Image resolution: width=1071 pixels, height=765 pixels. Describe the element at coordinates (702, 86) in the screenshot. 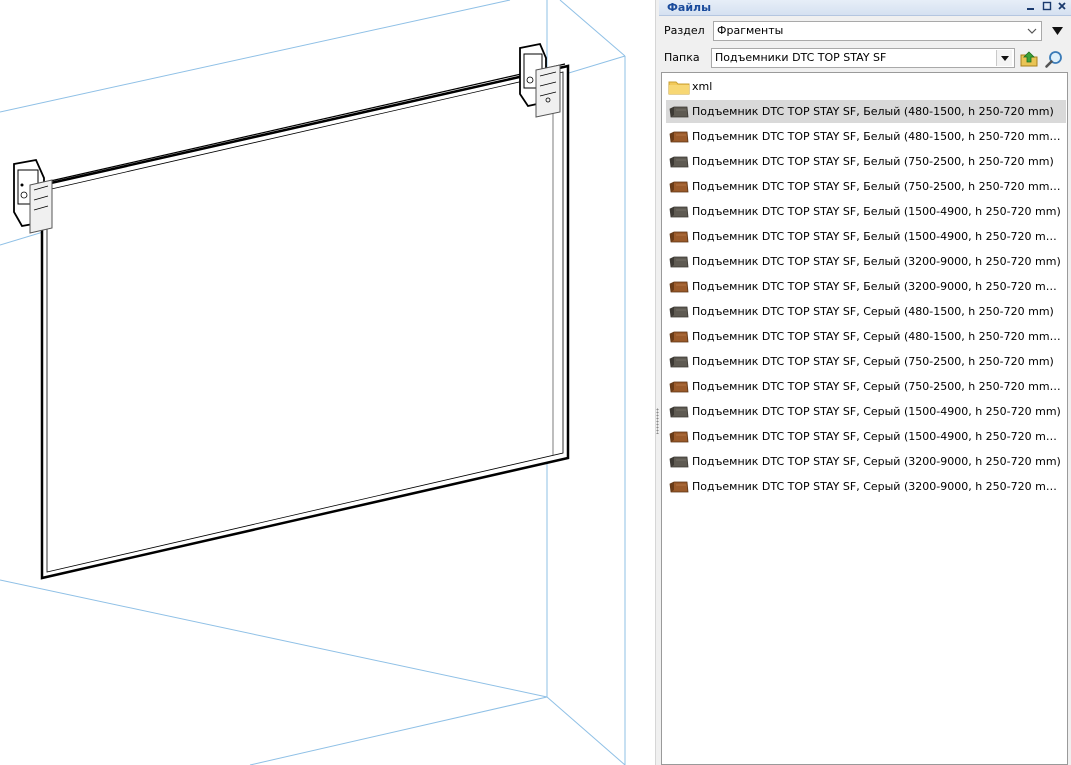

I see `file-item-label: xml` at that location.